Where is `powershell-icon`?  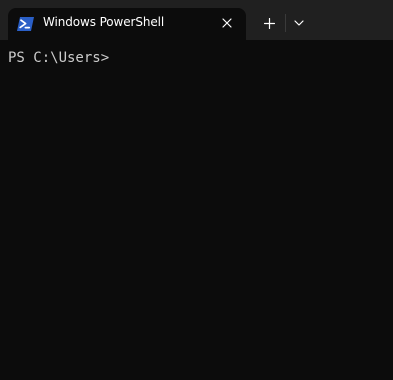
powershell-icon is located at coordinates (25, 23).